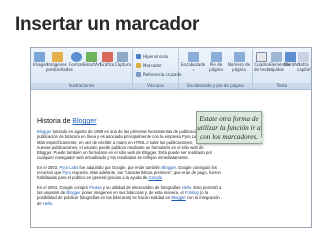 This screenshot has width=320, height=240. I want to click on bookmark-flag-icon, so click(138, 65).